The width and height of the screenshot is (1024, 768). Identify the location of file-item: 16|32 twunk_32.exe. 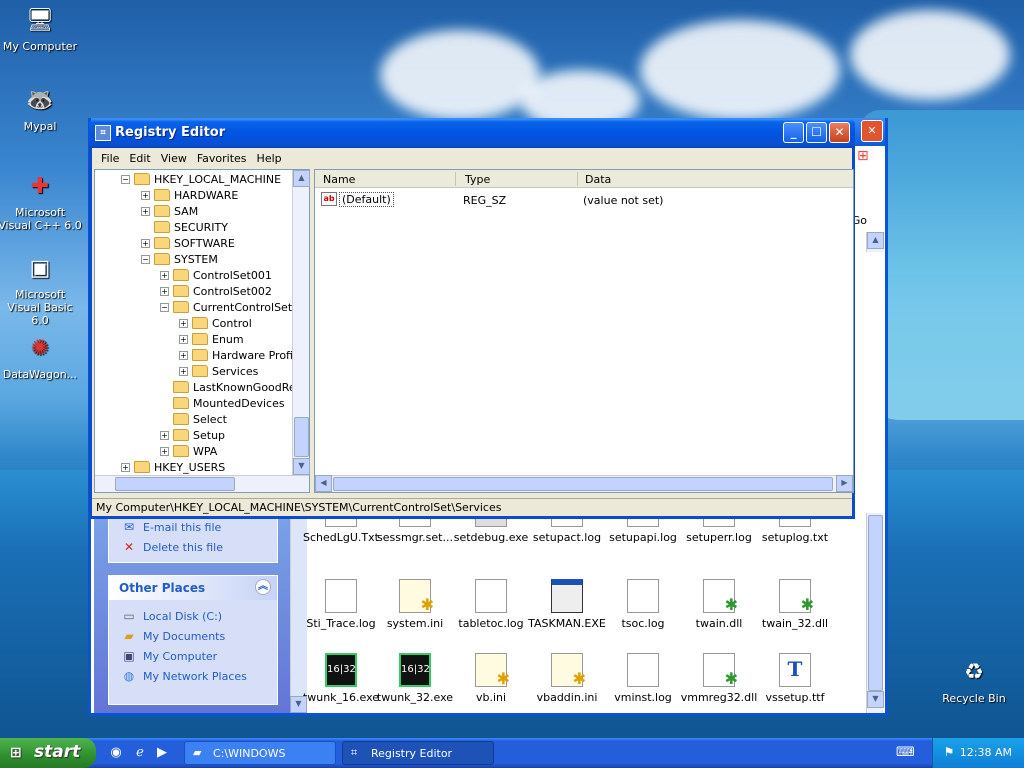
(415, 678).